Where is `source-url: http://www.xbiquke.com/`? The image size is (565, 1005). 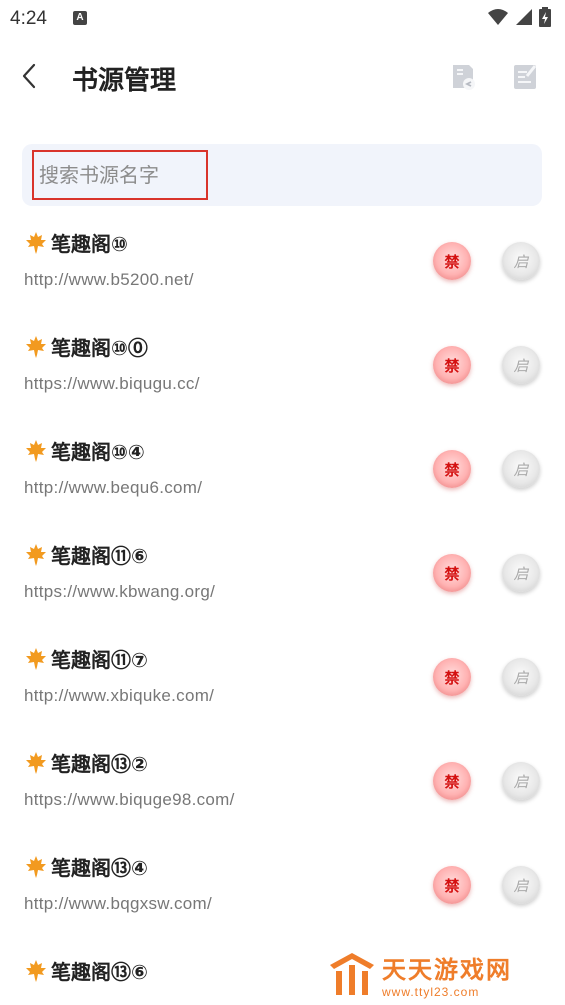
source-url: http://www.xbiquke.com/ is located at coordinates (119, 695).